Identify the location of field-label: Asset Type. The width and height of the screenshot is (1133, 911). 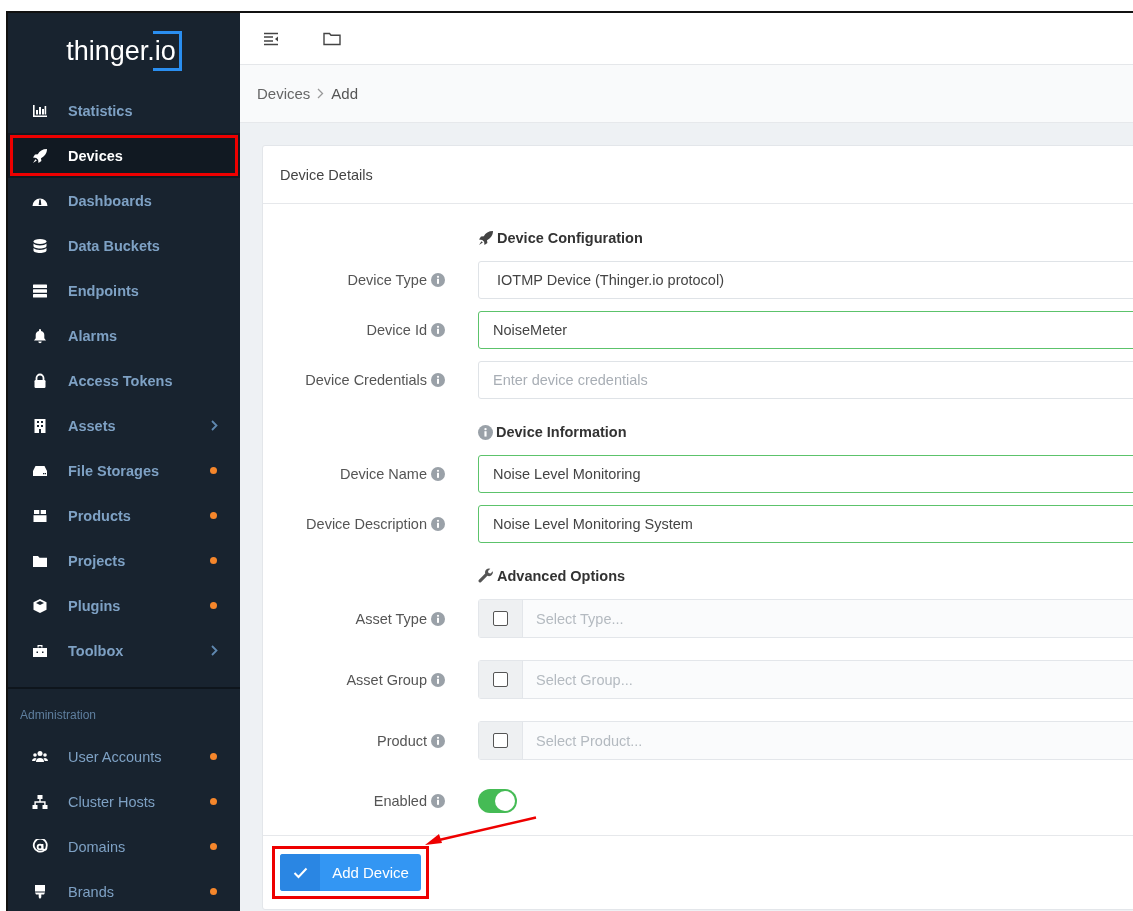
(391, 618).